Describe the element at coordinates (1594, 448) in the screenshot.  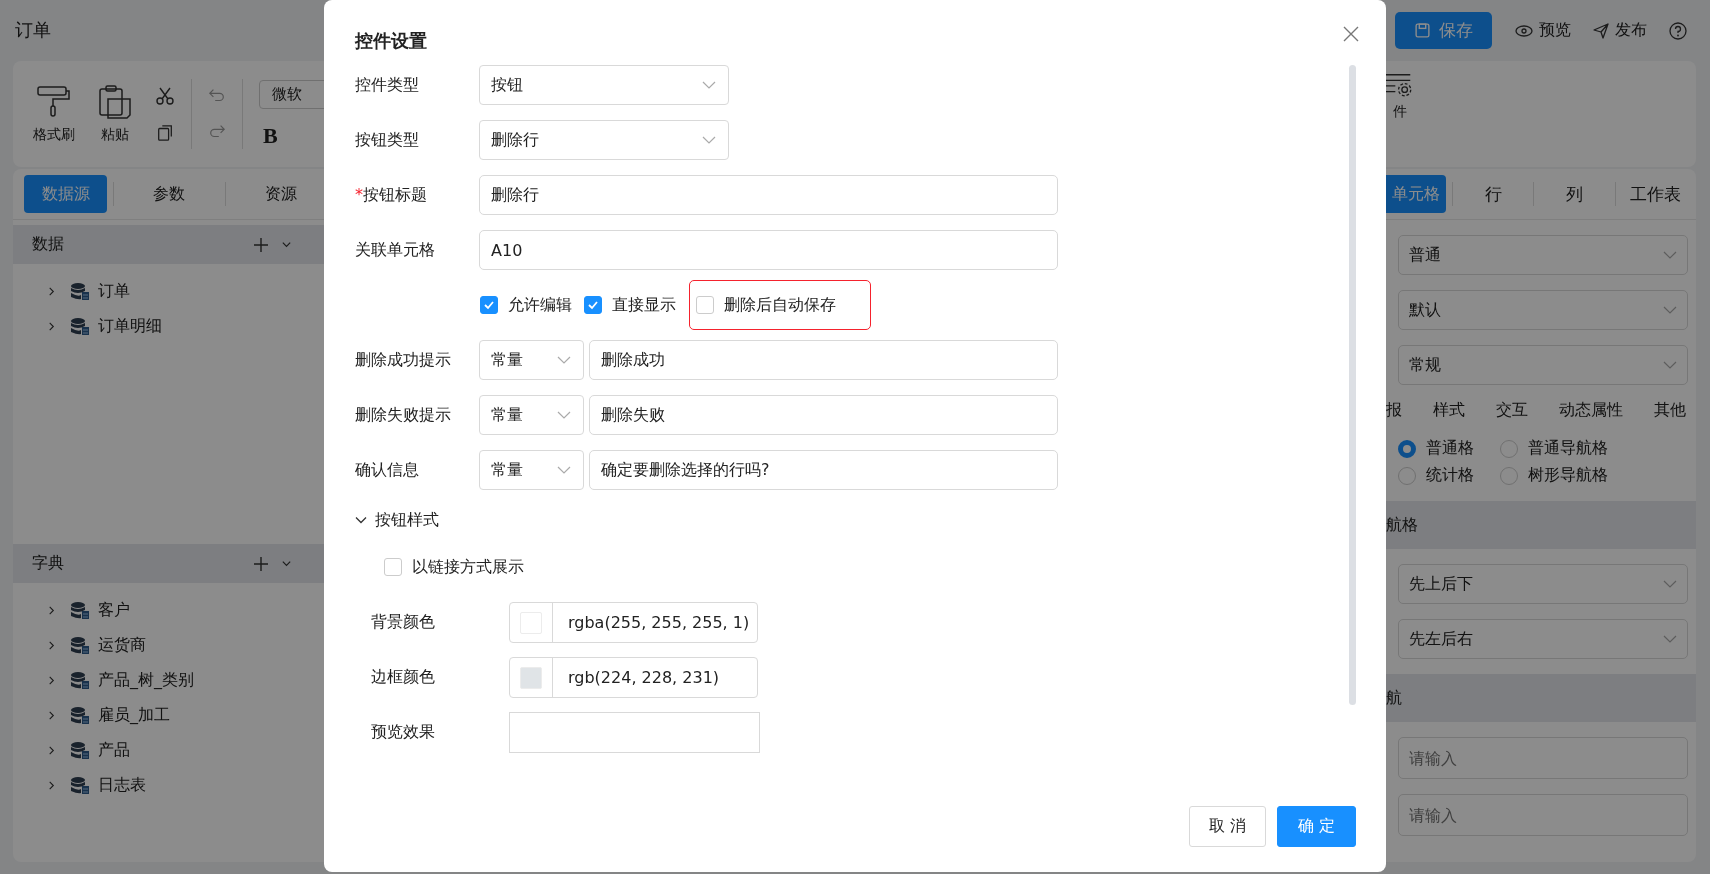
I see `radio-option: 普通导航格` at that location.